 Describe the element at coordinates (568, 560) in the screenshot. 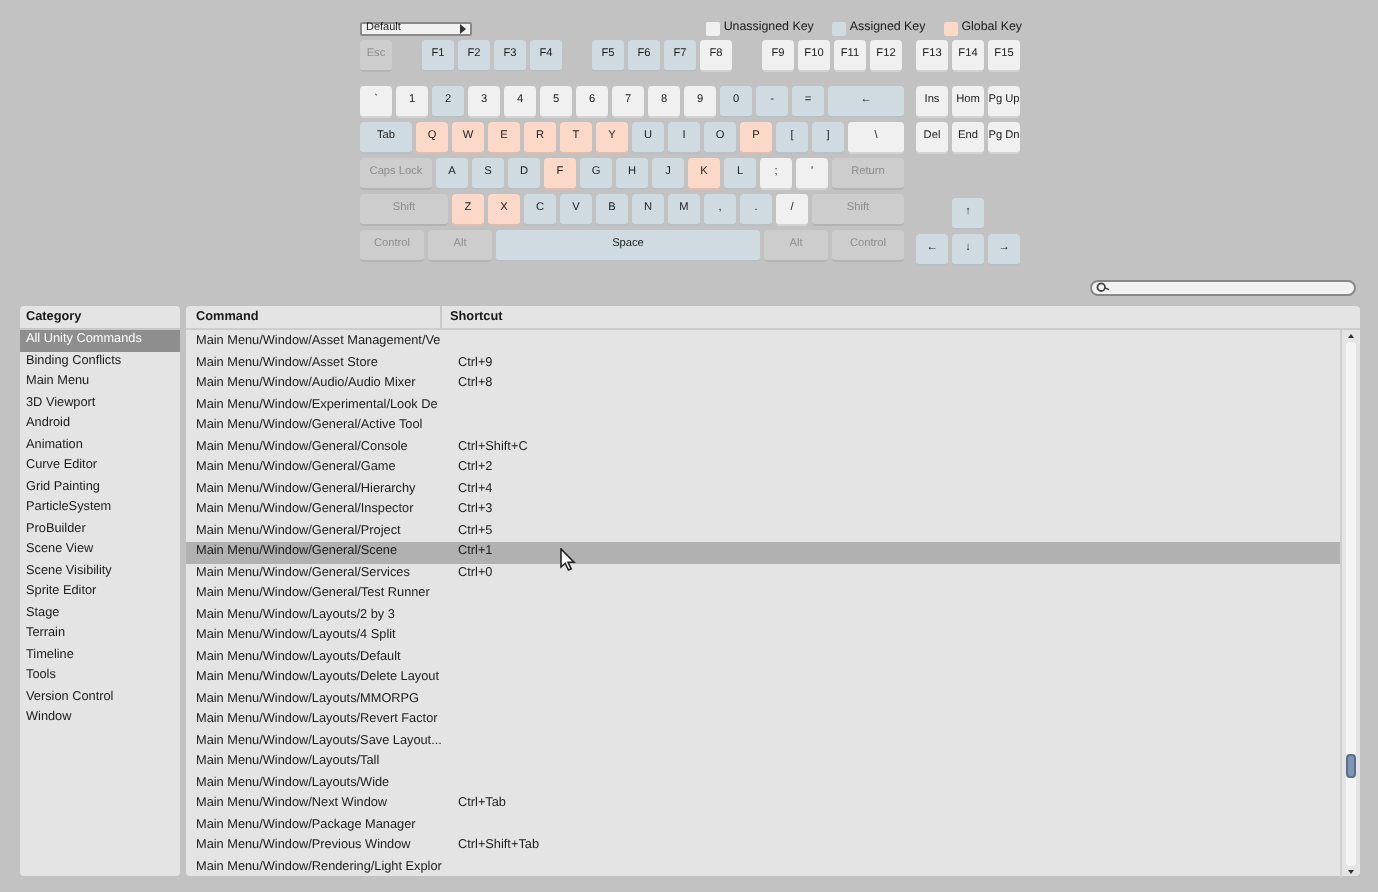

I see `mouse-pointer-icon` at that location.